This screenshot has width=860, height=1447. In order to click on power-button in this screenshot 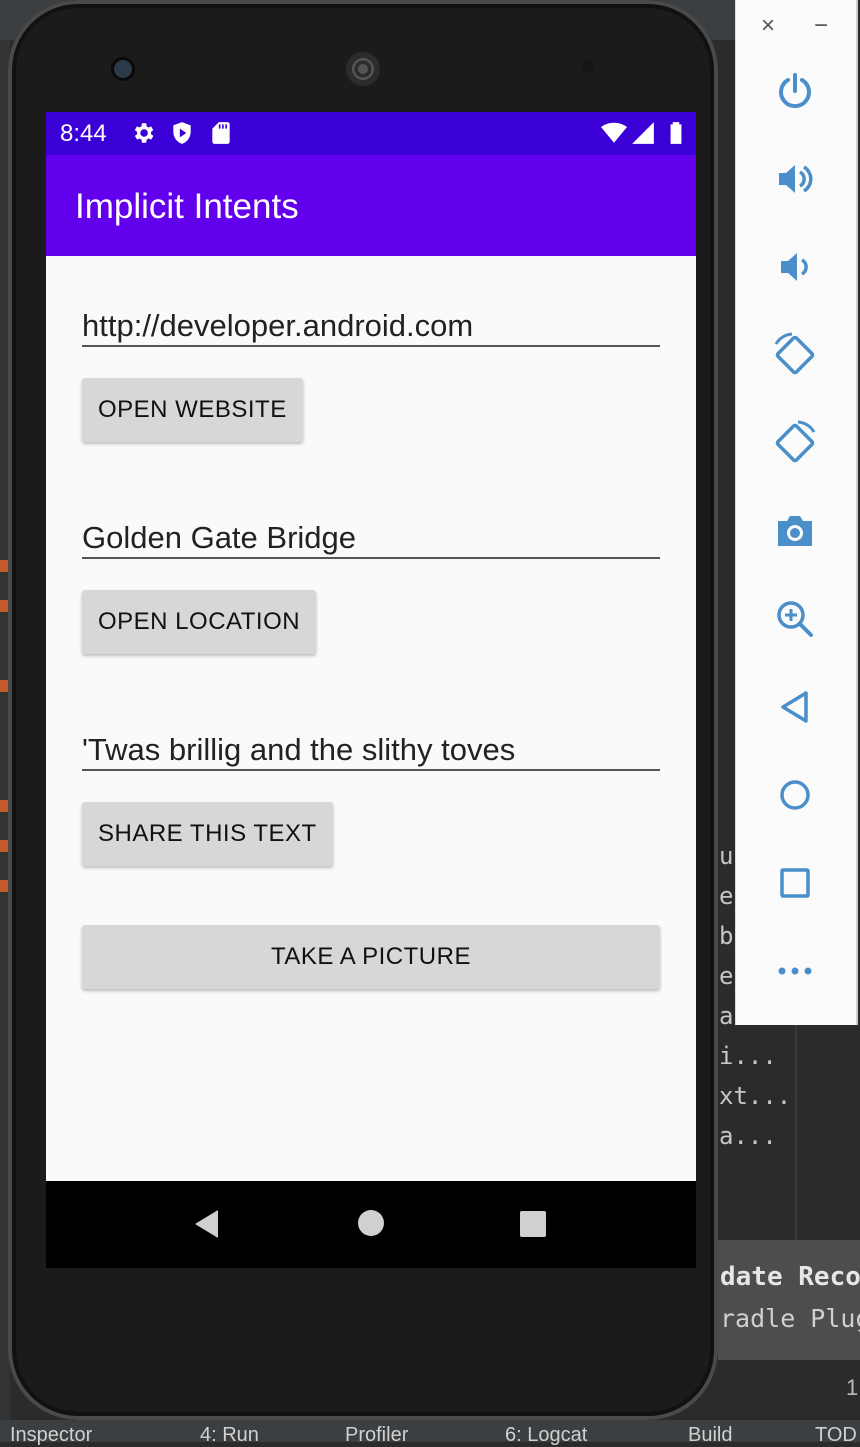, I will do `click(795, 91)`.